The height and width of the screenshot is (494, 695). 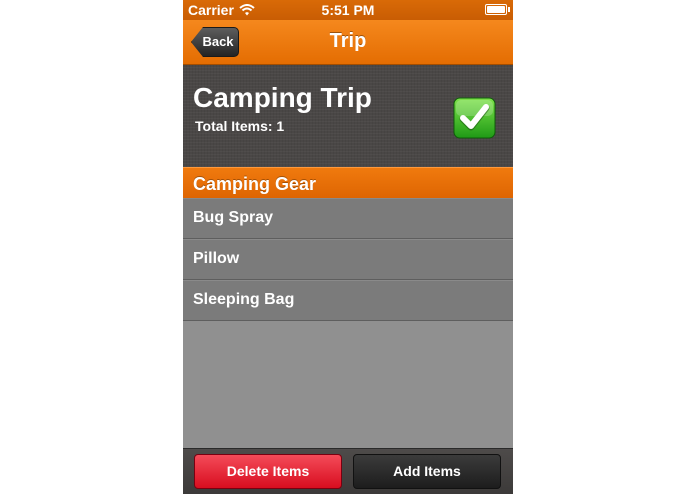 I want to click on list-item: Pillow, so click(x=348, y=259).